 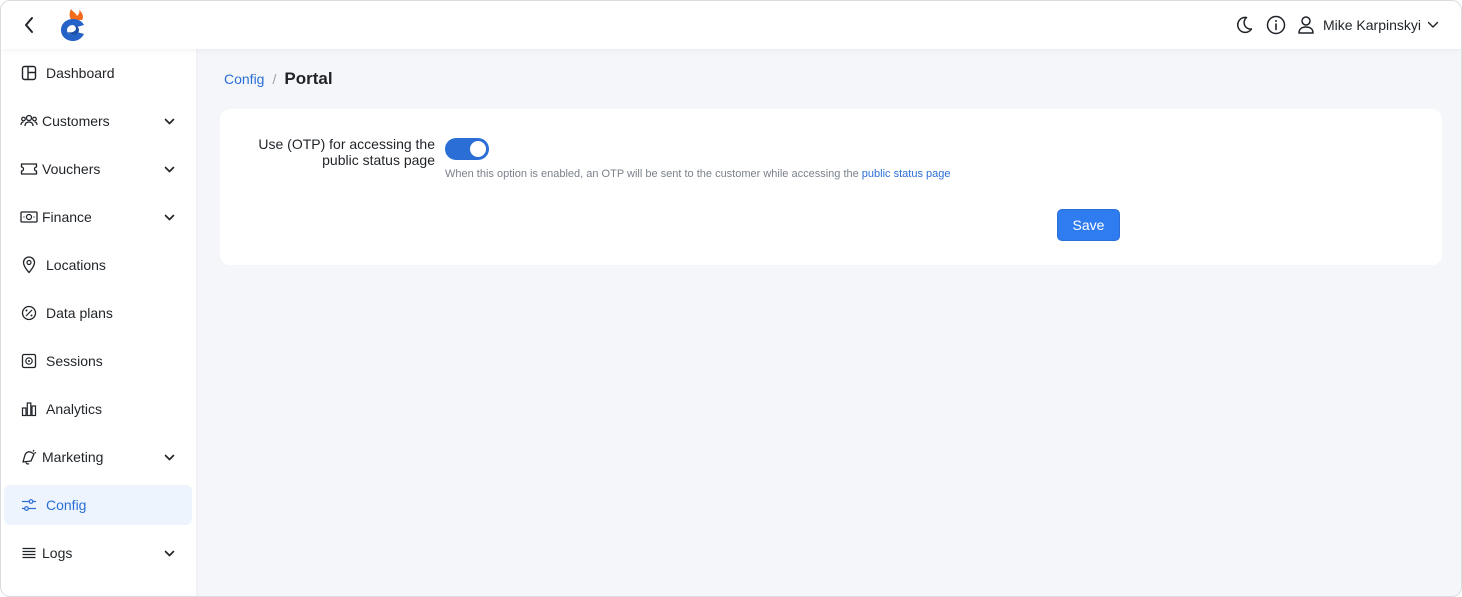 What do you see at coordinates (79, 313) in the screenshot?
I see `sidebar-item-label: Data plans` at bounding box center [79, 313].